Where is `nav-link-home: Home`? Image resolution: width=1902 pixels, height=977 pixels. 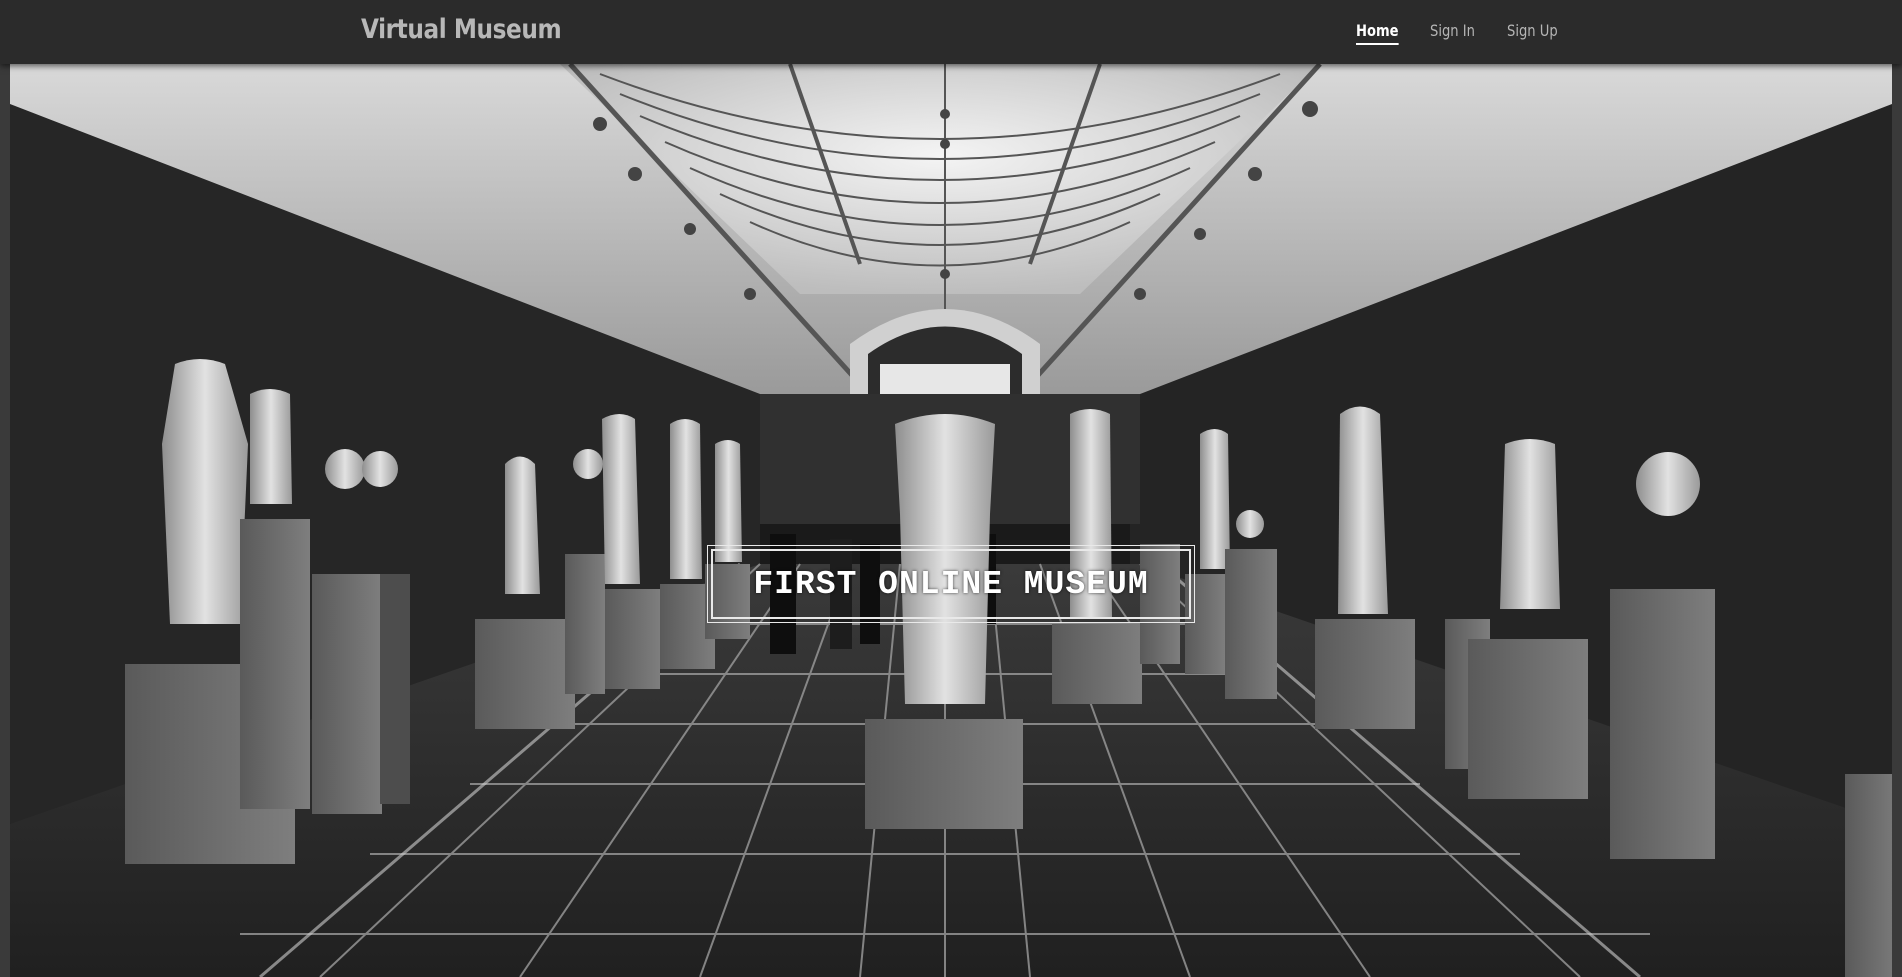 nav-link-home: Home is located at coordinates (1377, 33).